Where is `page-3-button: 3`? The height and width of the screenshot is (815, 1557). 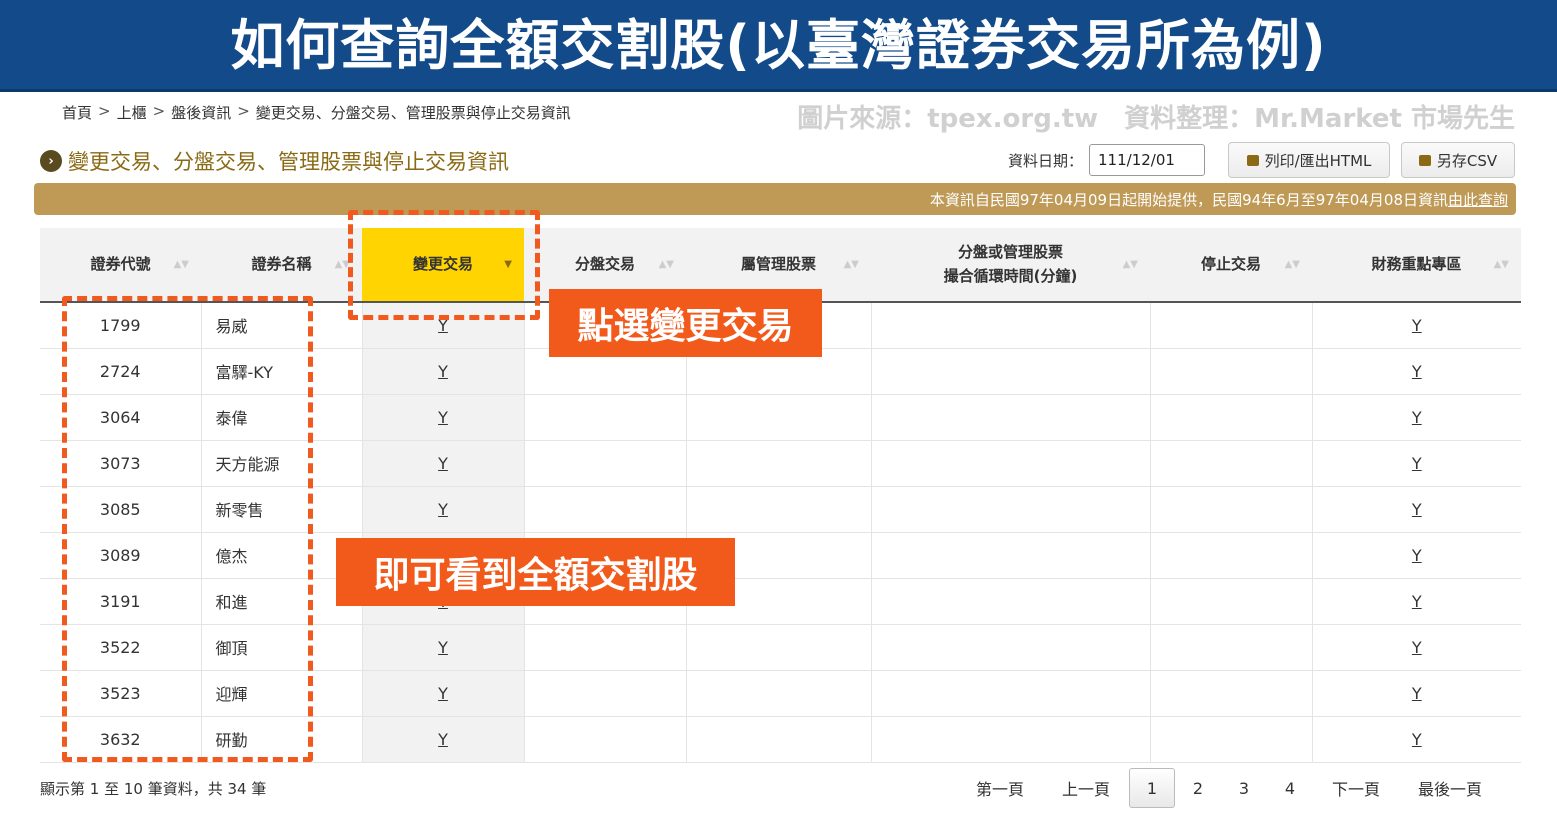
page-3-button: 3 is located at coordinates (1244, 788).